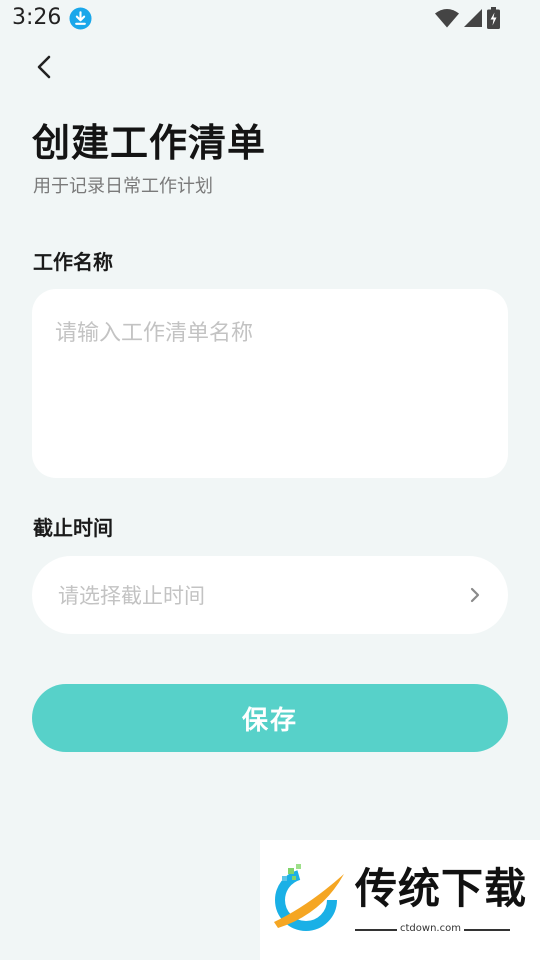 Image resolution: width=540 pixels, height=960 pixels. I want to click on status-bar: 3:26, so click(270, 18).